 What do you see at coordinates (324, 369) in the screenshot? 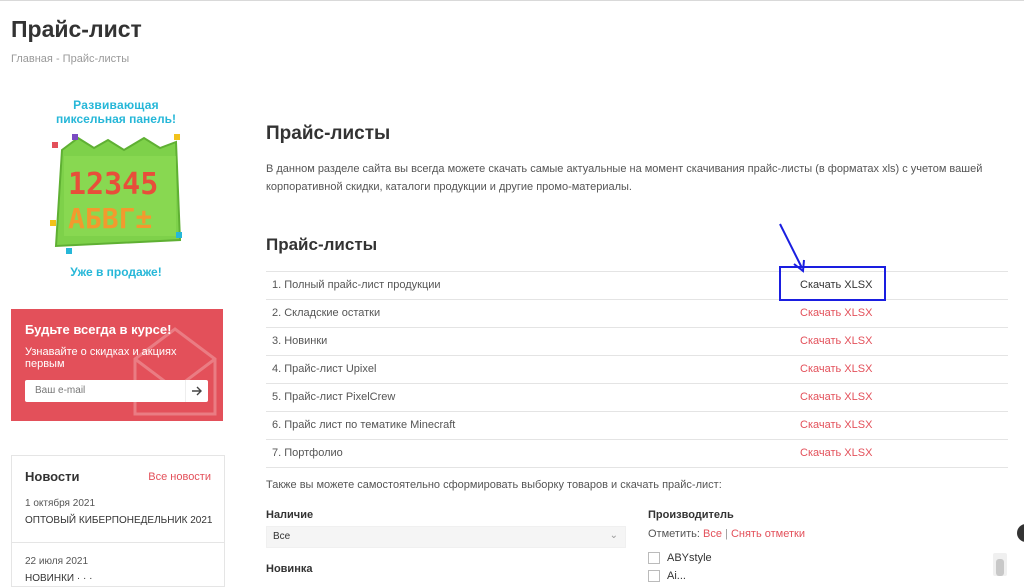
I see `pricelist-name: 4. Прайс-лист Upixel` at bounding box center [324, 369].